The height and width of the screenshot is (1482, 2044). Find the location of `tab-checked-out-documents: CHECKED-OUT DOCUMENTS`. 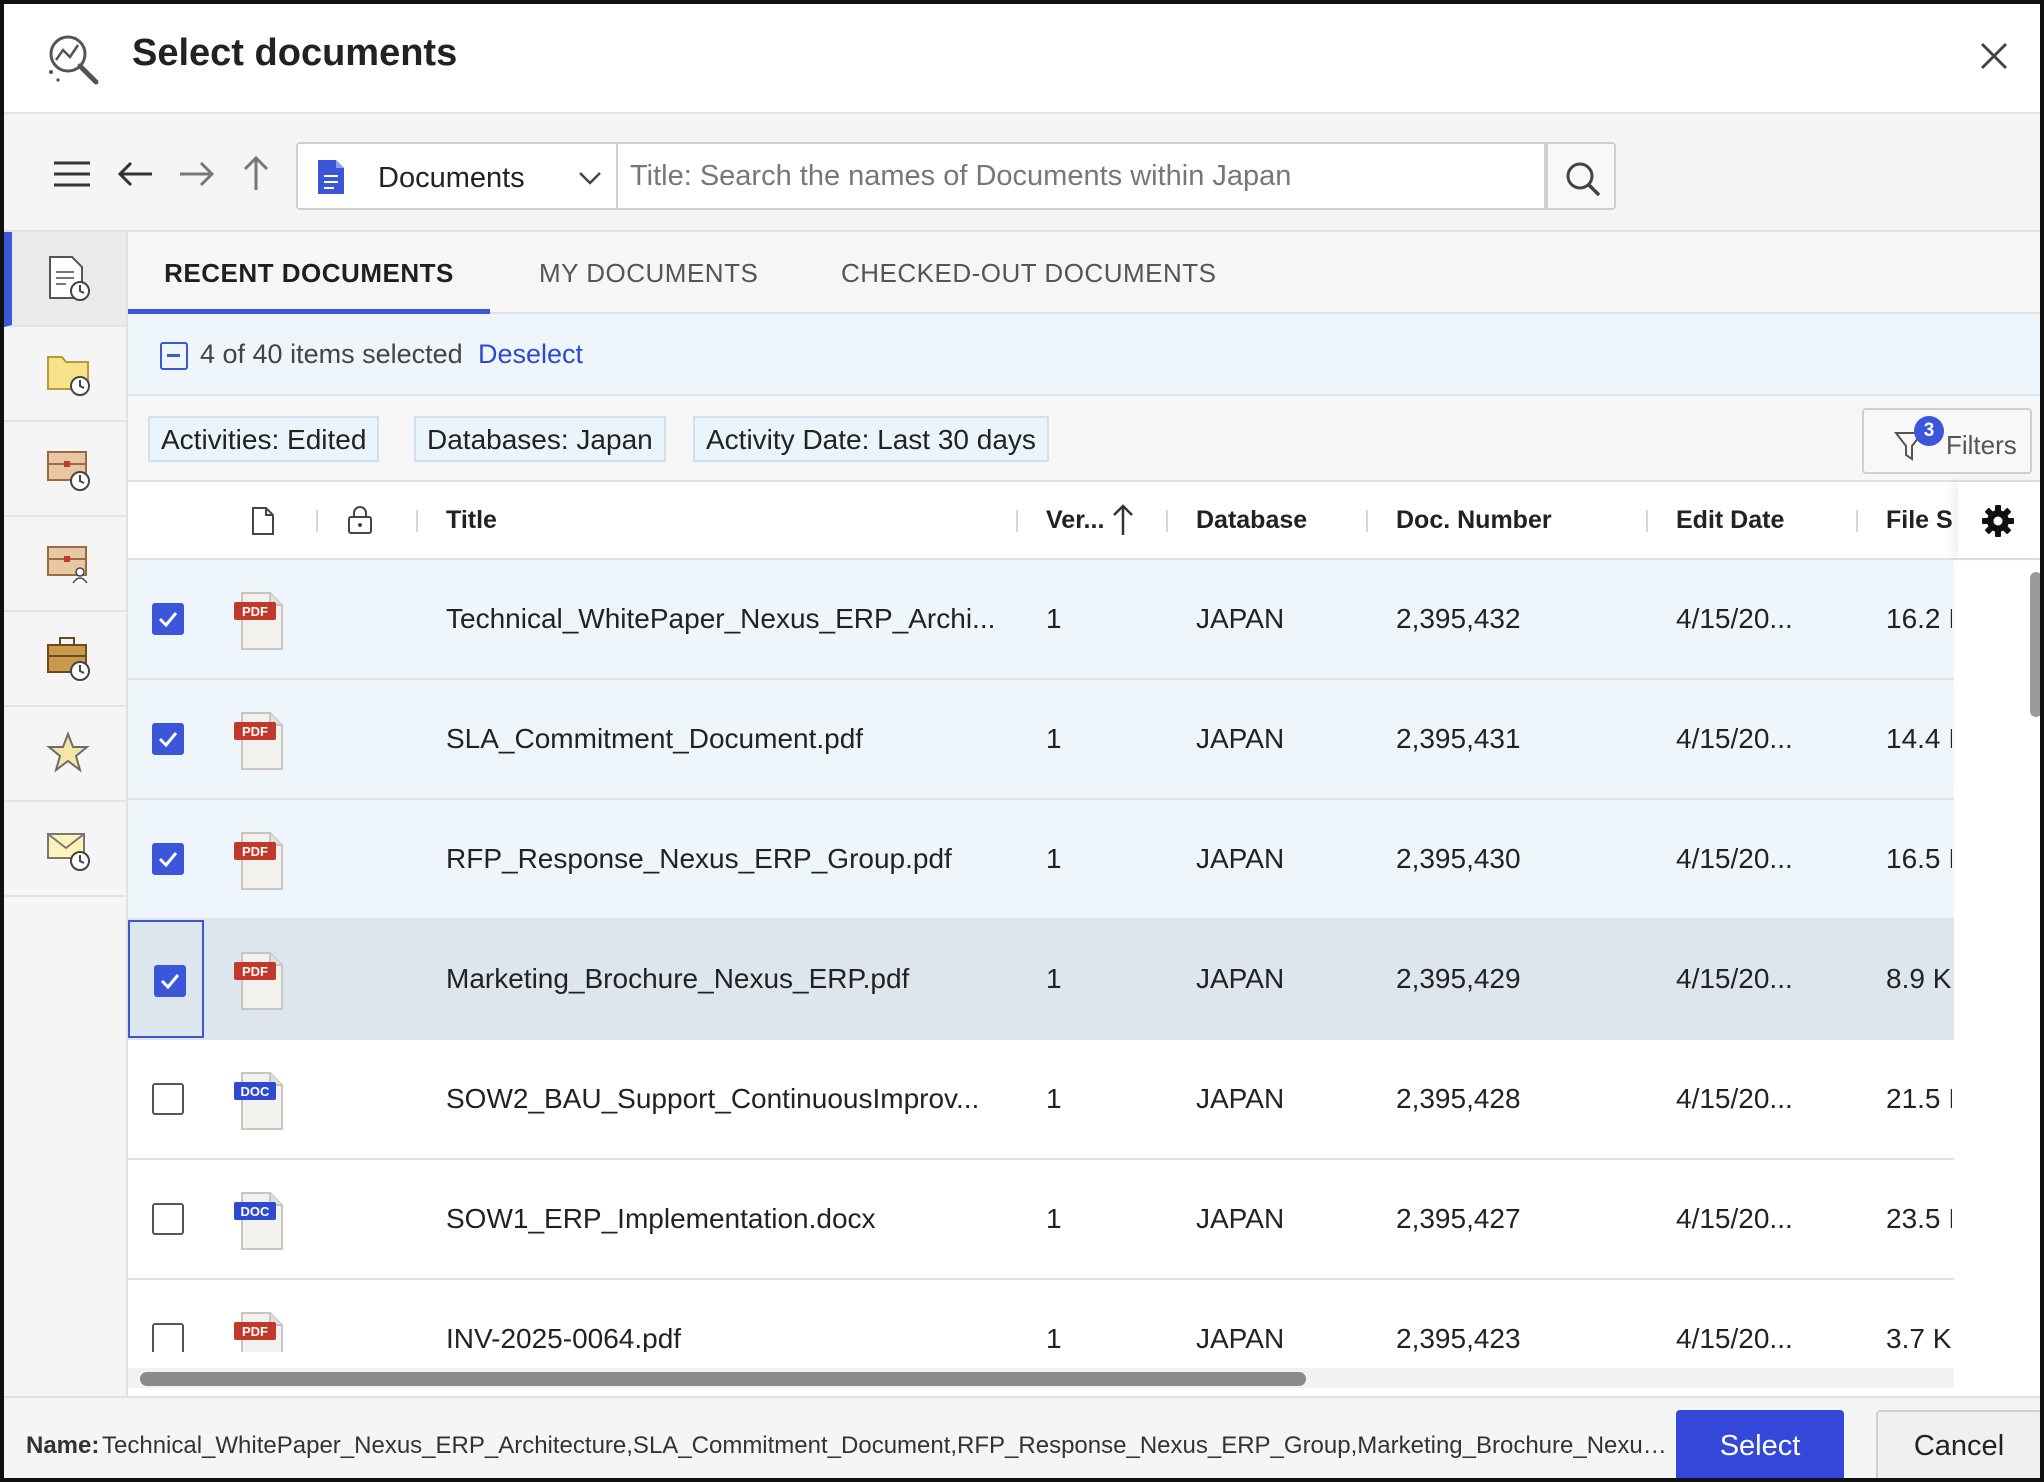

tab-checked-out-documents: CHECKED-OUT DOCUMENTS is located at coordinates (1028, 273).